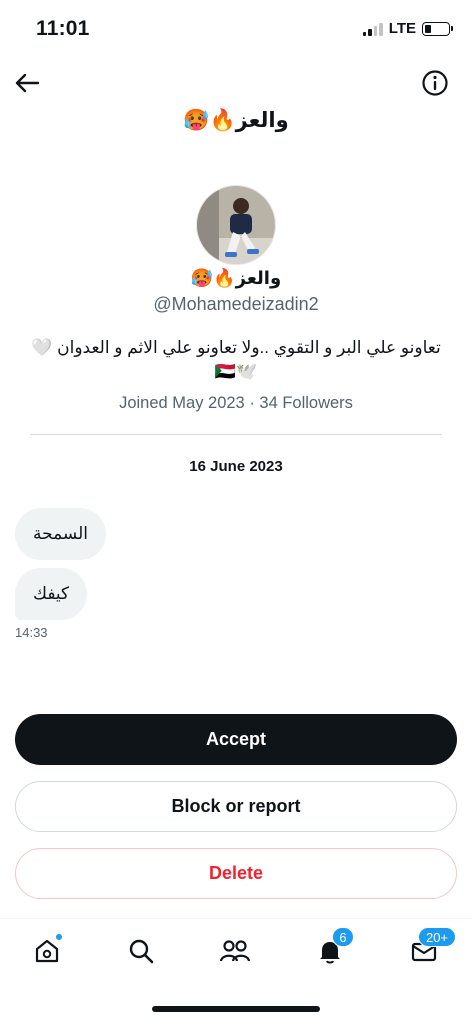 The image size is (472, 1024). Describe the element at coordinates (333, 948) in the screenshot. I see `tab-notifications: 6` at that location.